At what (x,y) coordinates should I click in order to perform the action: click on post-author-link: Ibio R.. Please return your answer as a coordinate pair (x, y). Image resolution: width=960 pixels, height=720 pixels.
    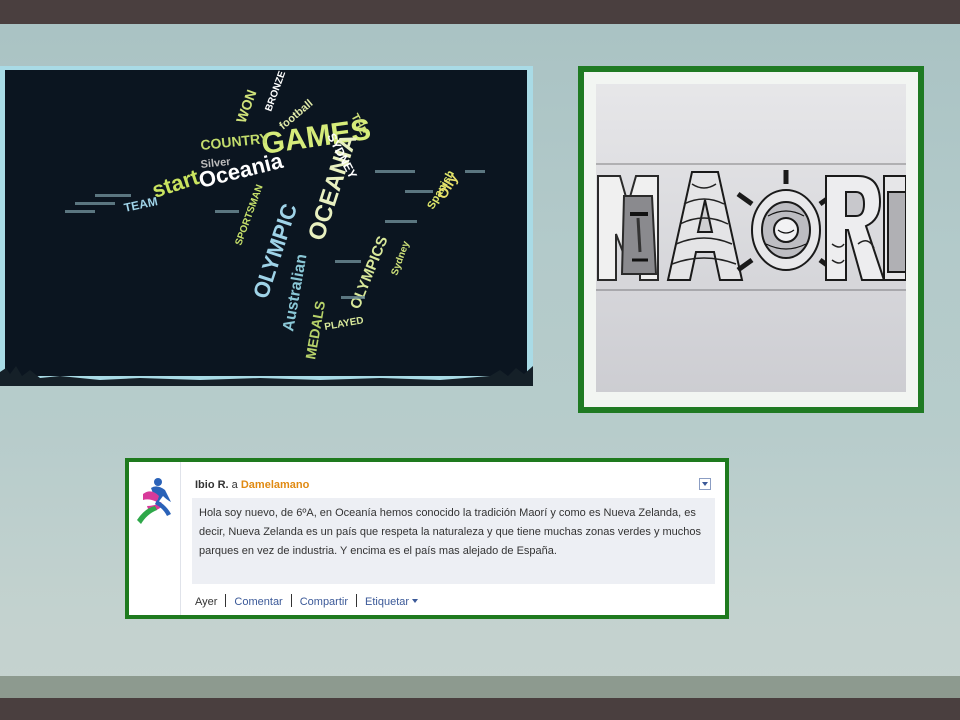
    Looking at the image, I should click on (212, 485).